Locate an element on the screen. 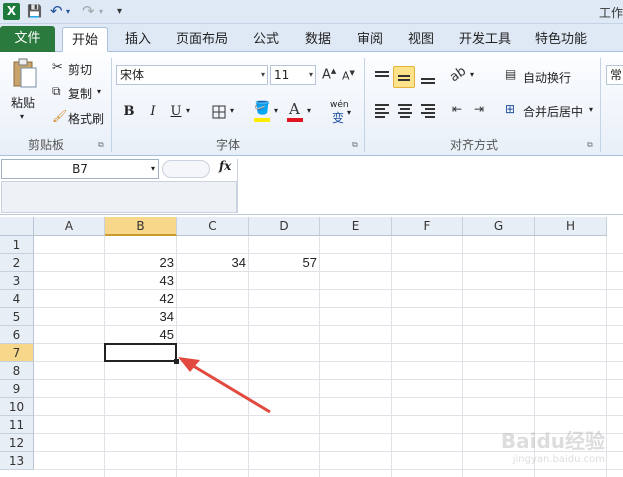 This screenshot has height=477, width=623. watermark-brand: Baidu经验 is located at coordinates (552, 441).